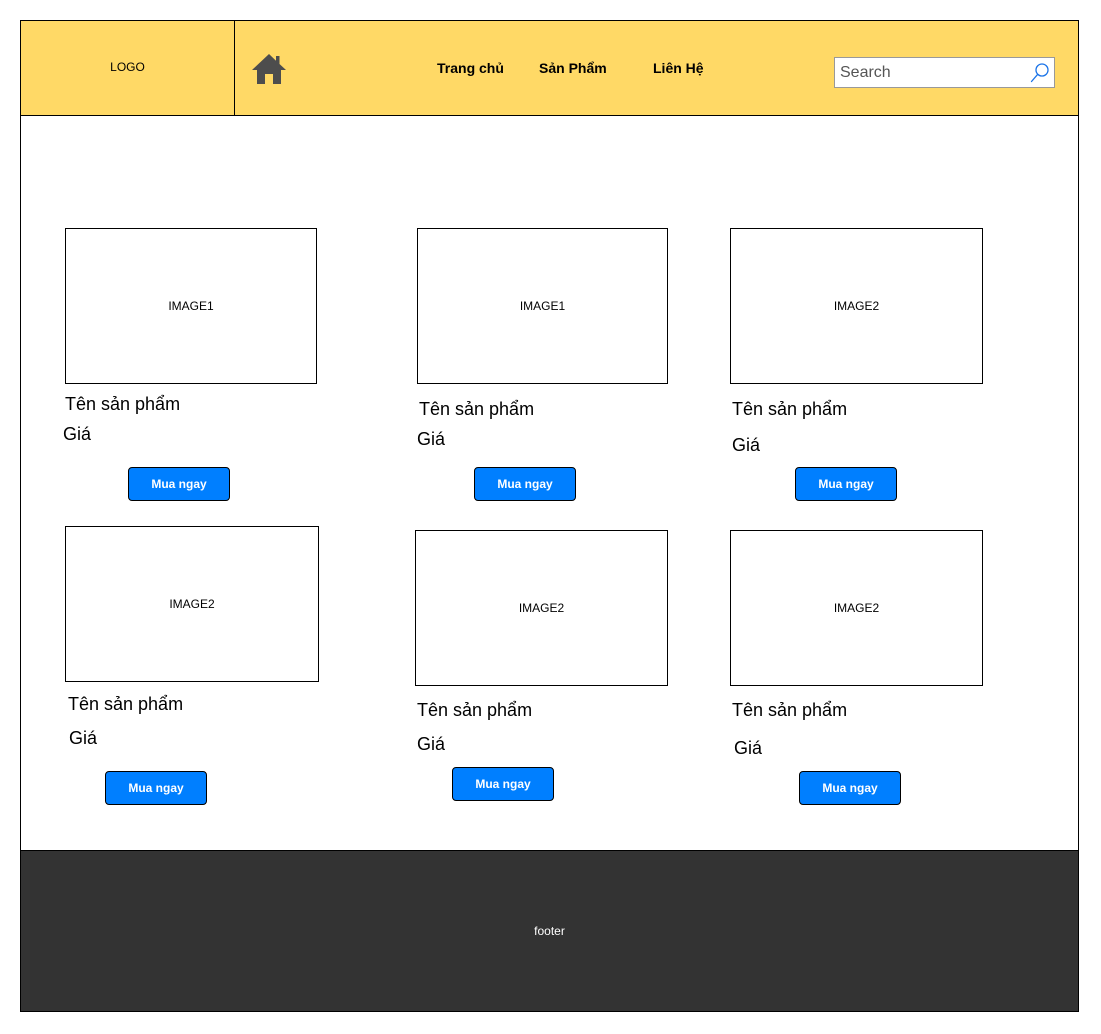 The width and height of the screenshot is (1101, 1034). I want to click on logo: LOGO, so click(128, 68).